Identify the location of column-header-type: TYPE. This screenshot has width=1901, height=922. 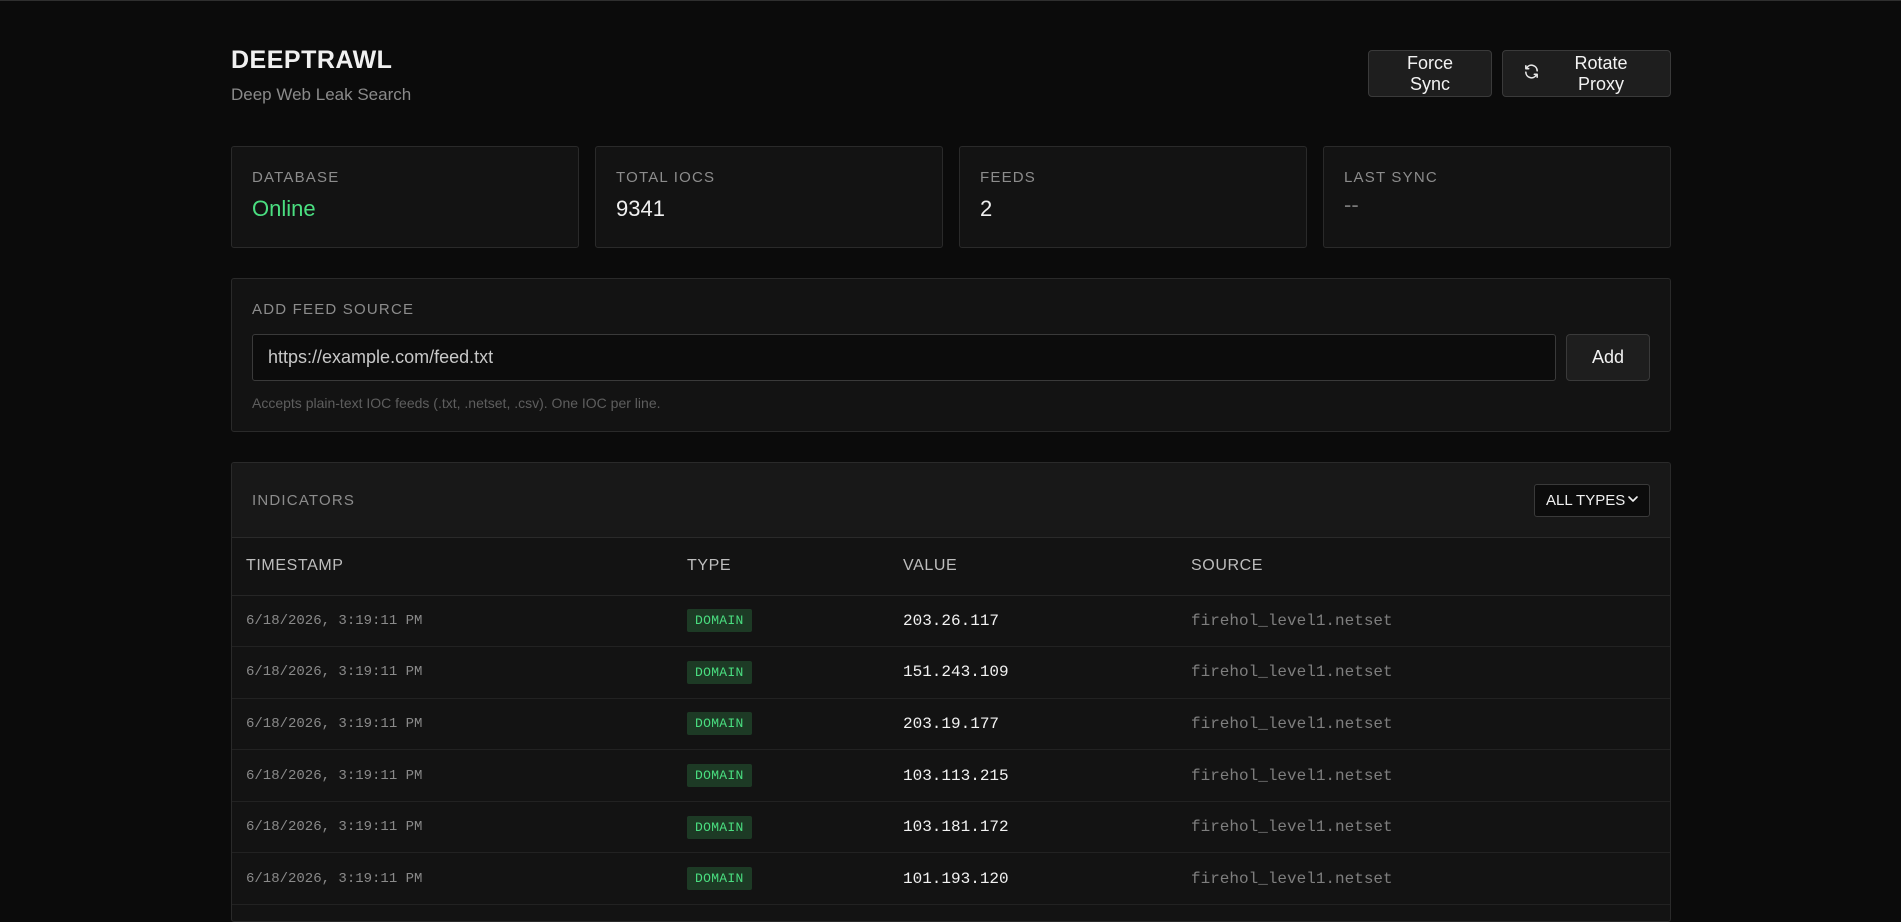
(781, 567).